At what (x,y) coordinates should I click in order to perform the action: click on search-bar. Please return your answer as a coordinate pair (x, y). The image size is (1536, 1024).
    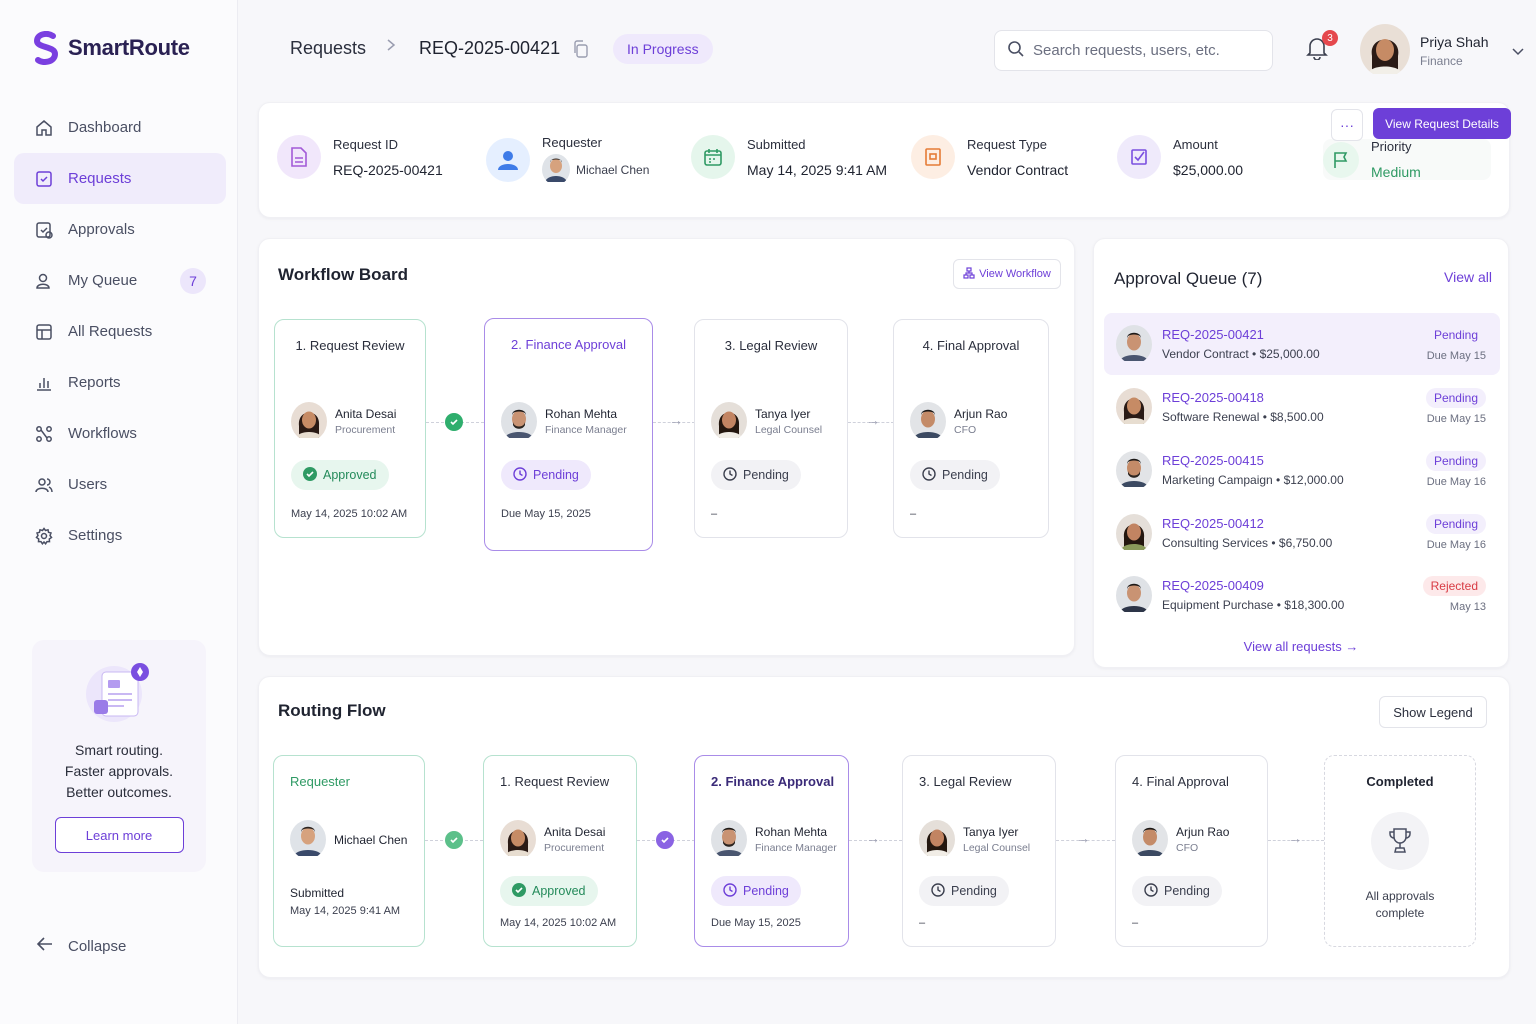
    Looking at the image, I should click on (1133, 50).